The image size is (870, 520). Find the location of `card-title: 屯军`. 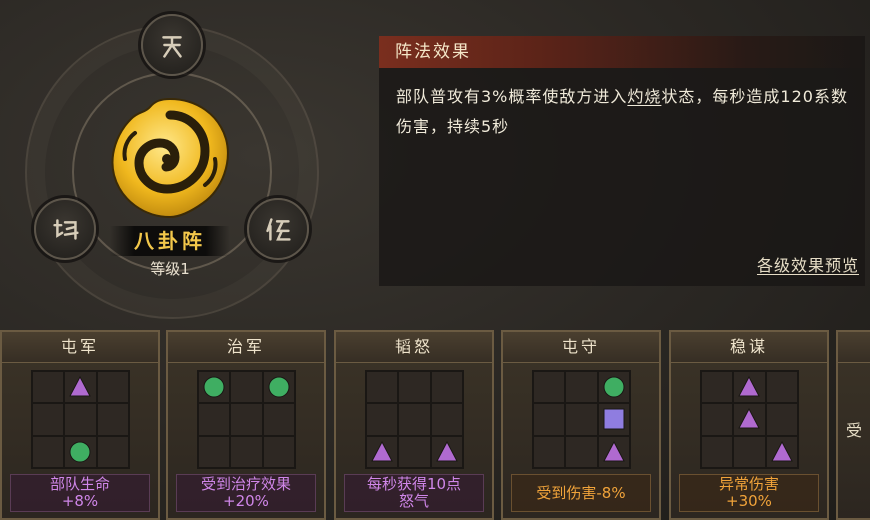

card-title: 屯军 is located at coordinates (80, 347).